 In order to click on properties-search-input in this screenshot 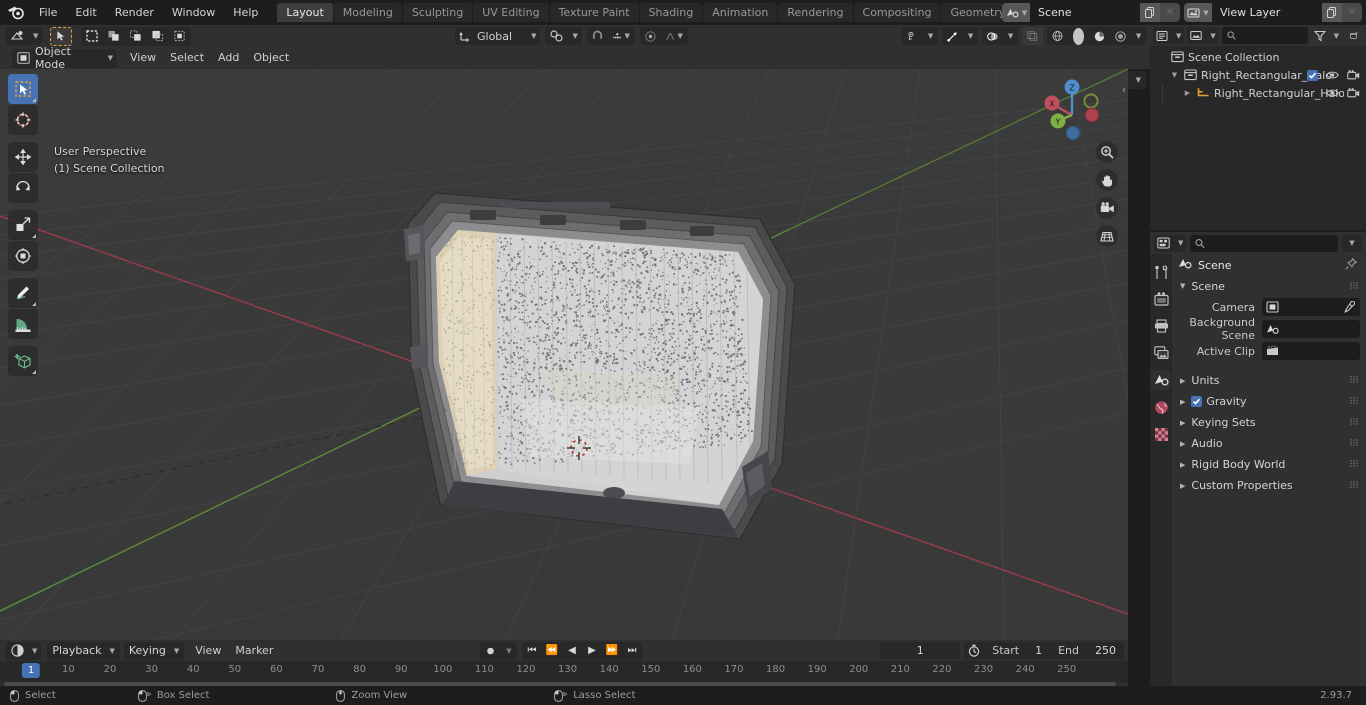, I will do `click(1264, 243)`.